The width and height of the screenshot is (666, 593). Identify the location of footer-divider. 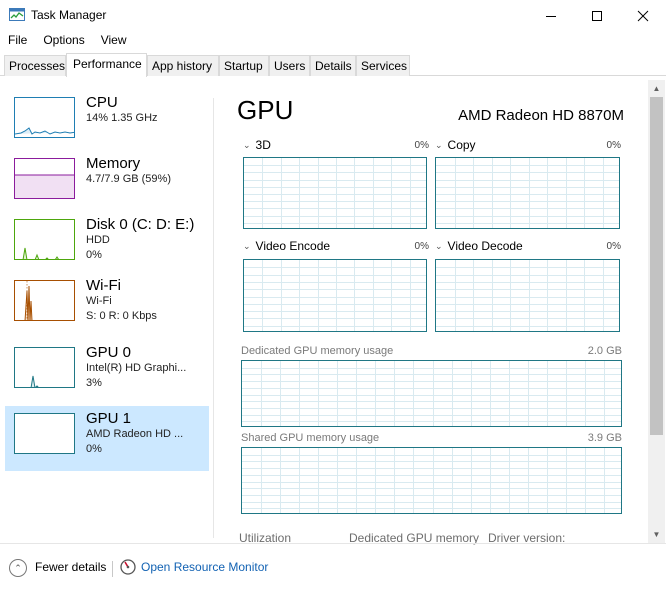
(333, 543).